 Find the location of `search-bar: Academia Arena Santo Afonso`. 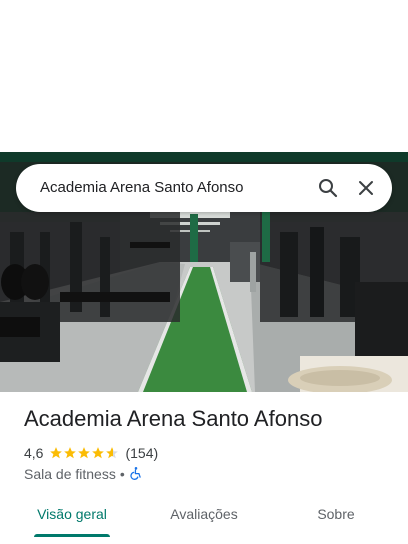

search-bar: Academia Arena Santo Afonso is located at coordinates (204, 188).